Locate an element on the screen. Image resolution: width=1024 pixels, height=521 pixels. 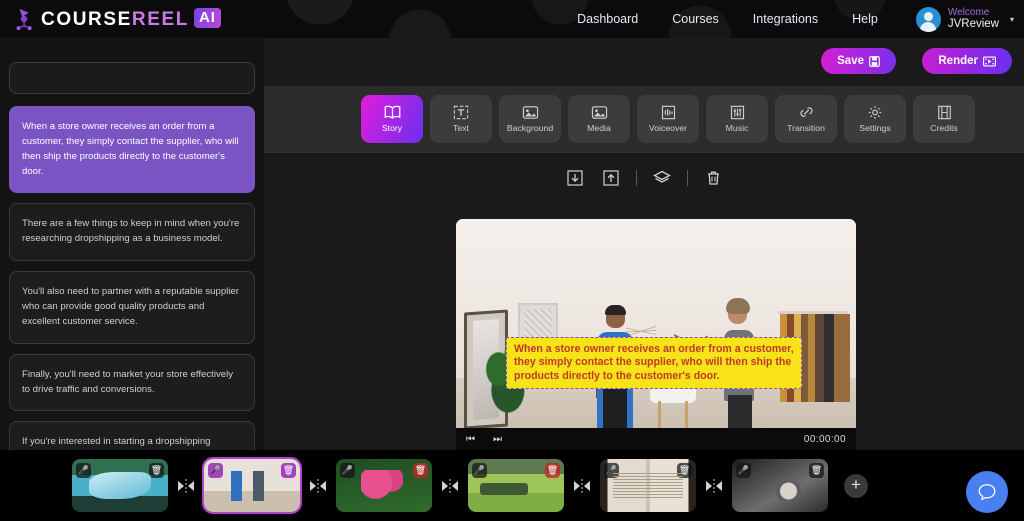
tab-background-label: Background is located at coordinates (530, 128).